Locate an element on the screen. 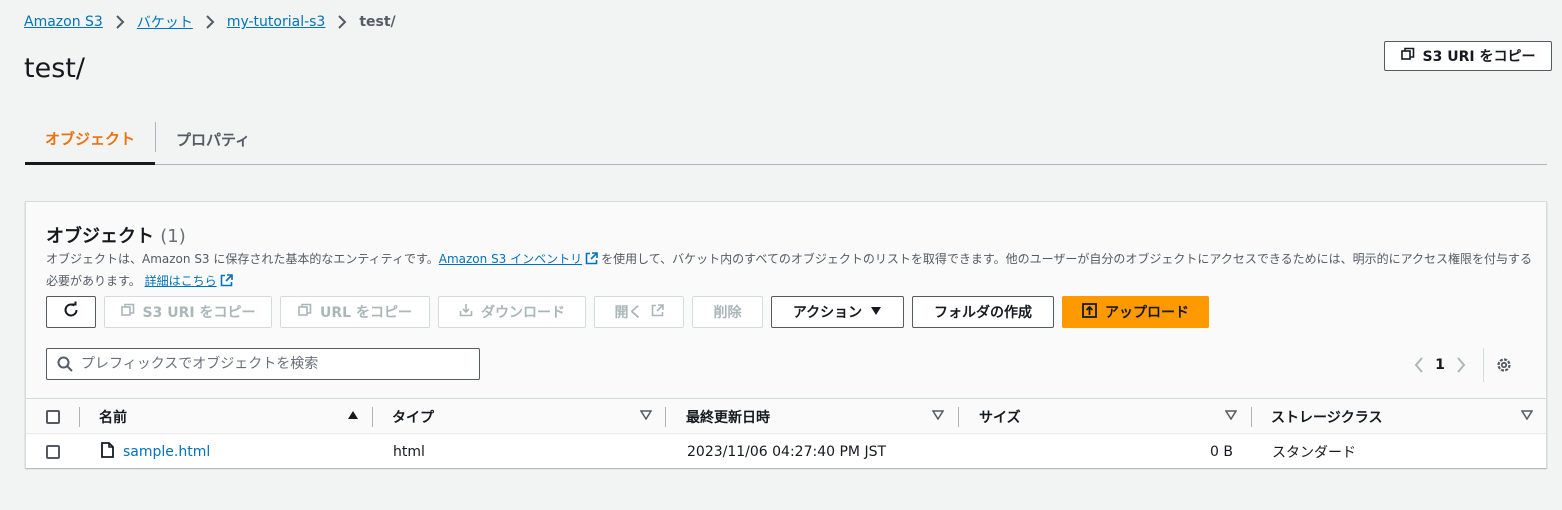  refresh-icon is located at coordinates (71, 312).